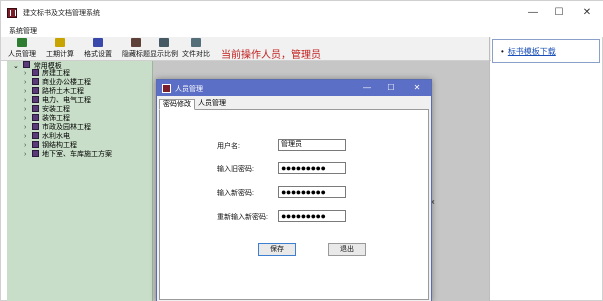 This screenshot has width=603, height=301. I want to click on hide-icon, so click(136, 42).